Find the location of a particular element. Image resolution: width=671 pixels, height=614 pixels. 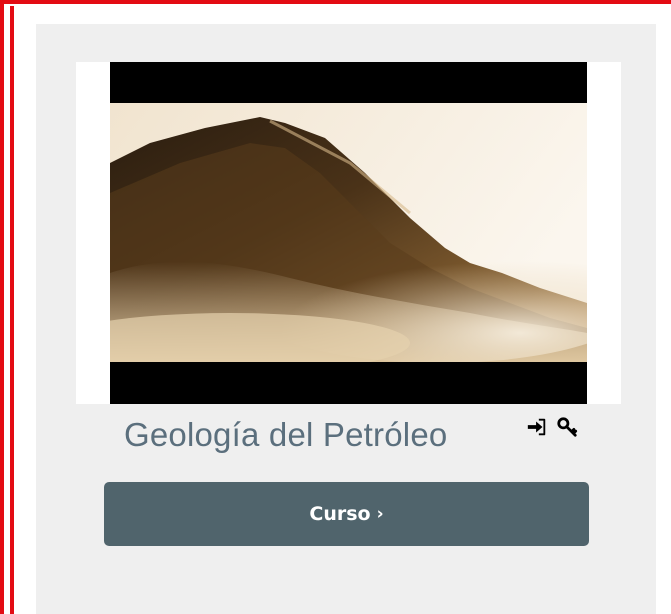

course-button-label: Curso is located at coordinates (340, 514).